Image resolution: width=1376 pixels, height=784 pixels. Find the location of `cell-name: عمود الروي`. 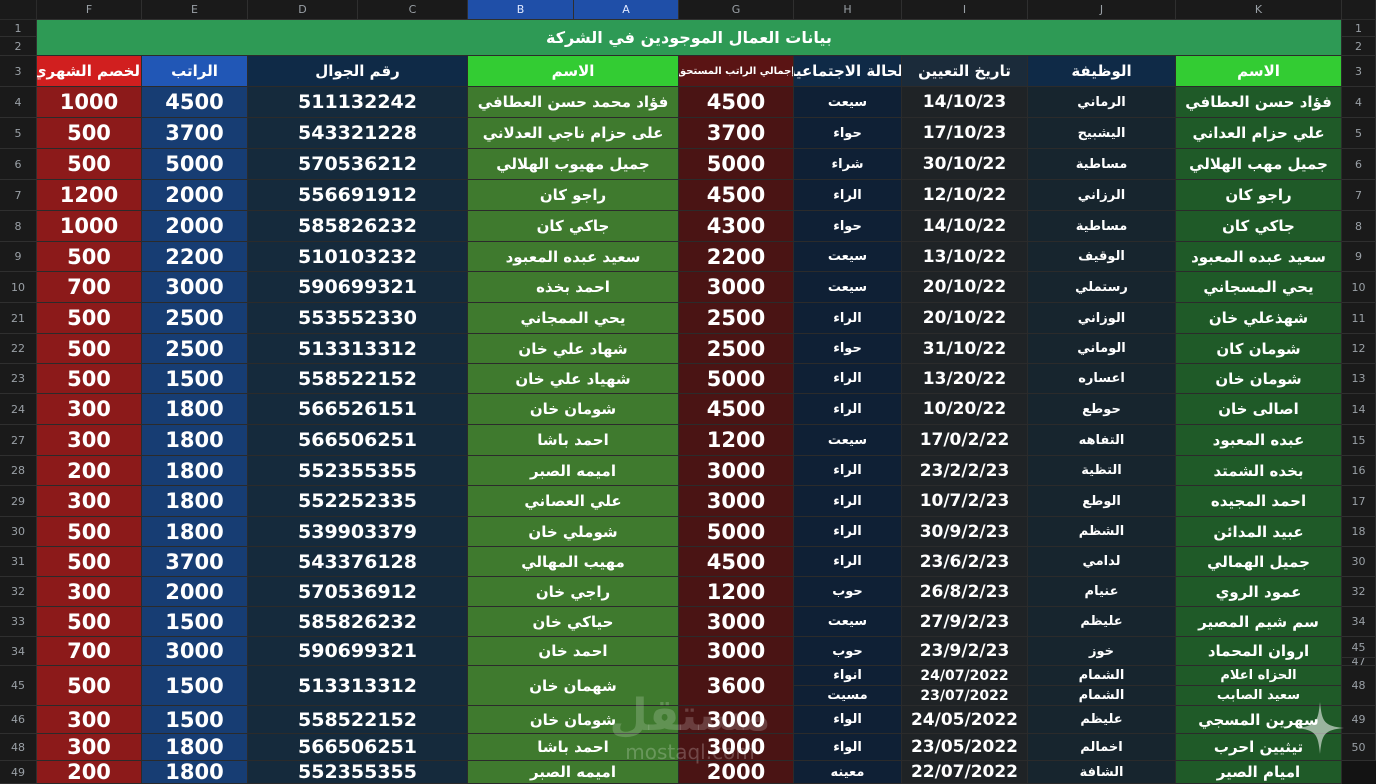

cell-name: عمود الروي is located at coordinates (1259, 592).